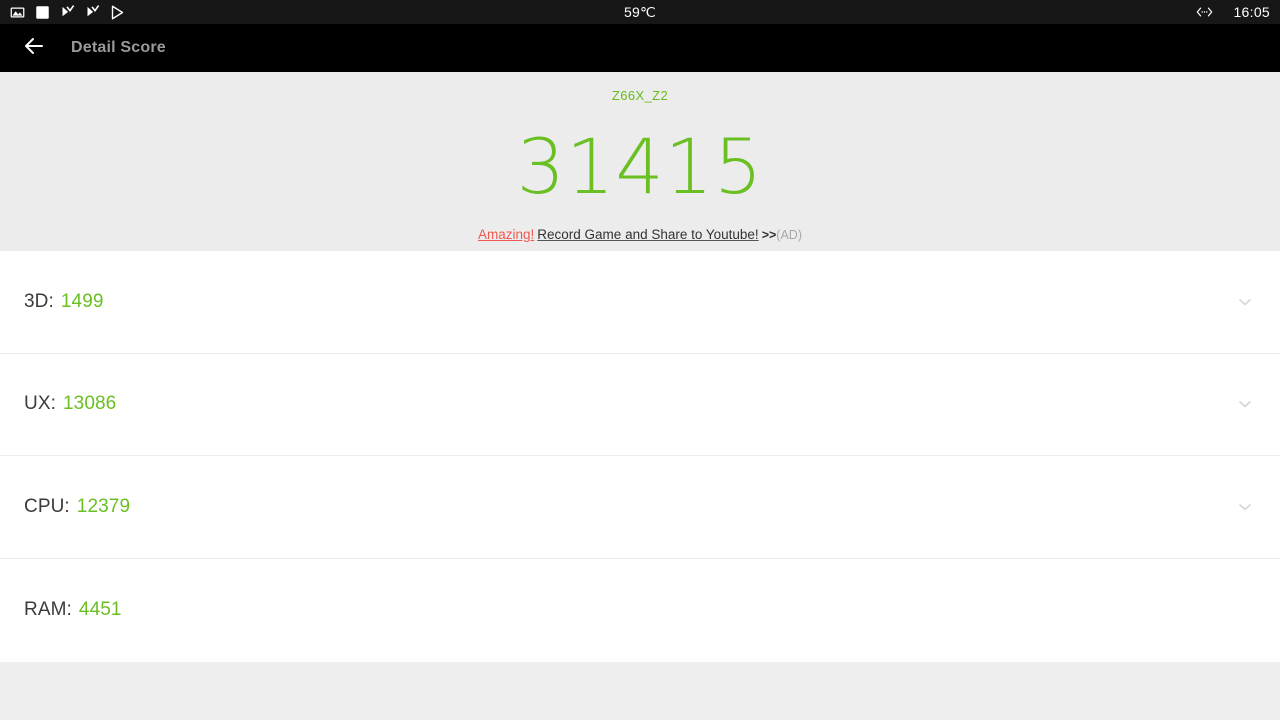 The width and height of the screenshot is (1280, 720). What do you see at coordinates (47, 506) in the screenshot?
I see `row-label: CPU:` at bounding box center [47, 506].